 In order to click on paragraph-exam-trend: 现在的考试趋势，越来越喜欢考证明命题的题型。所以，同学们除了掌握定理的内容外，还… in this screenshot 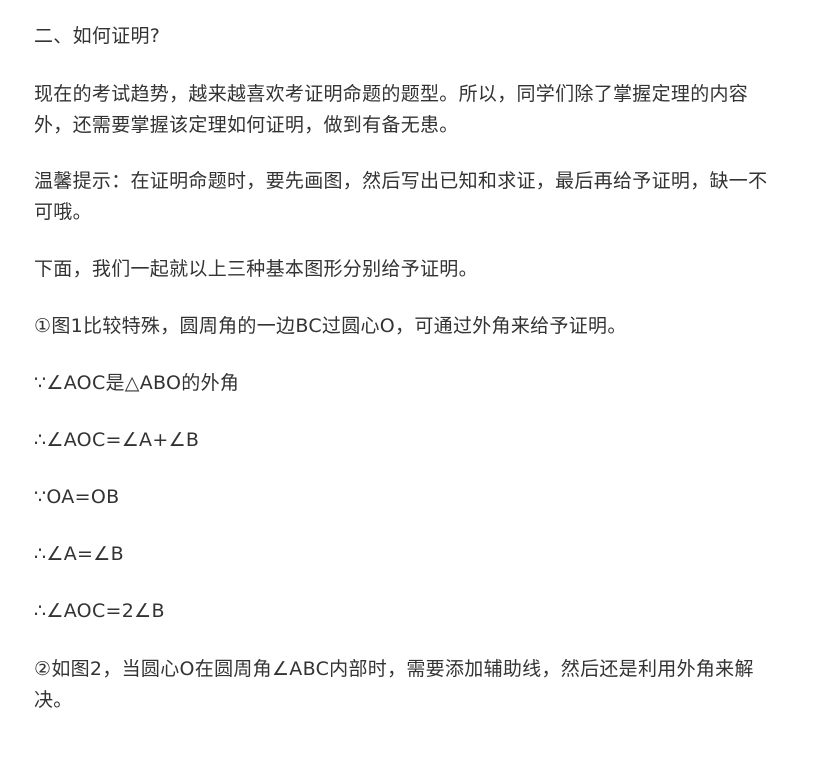, I will do `click(391, 109)`.